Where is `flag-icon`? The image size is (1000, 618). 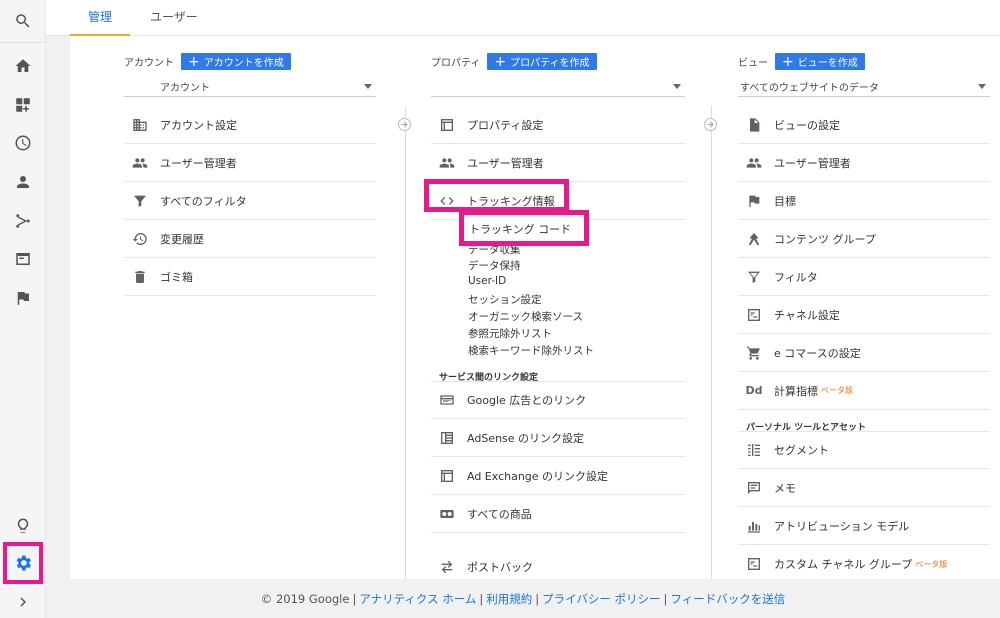
flag-icon is located at coordinates (754, 201).